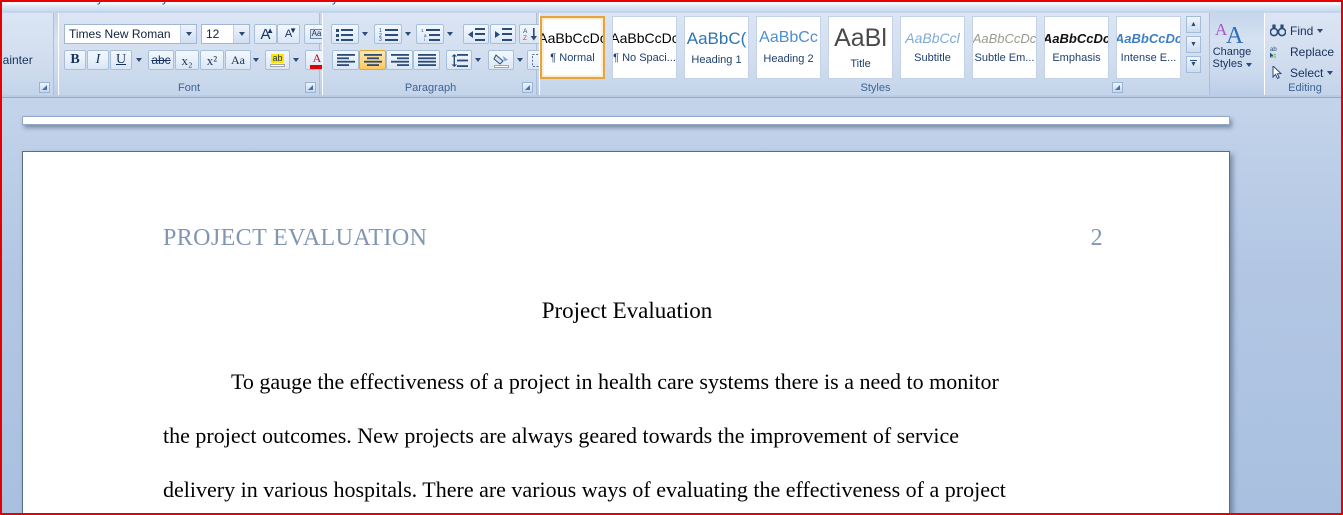 The height and width of the screenshot is (515, 1343). I want to click on font-size-value: 12, so click(213, 34).